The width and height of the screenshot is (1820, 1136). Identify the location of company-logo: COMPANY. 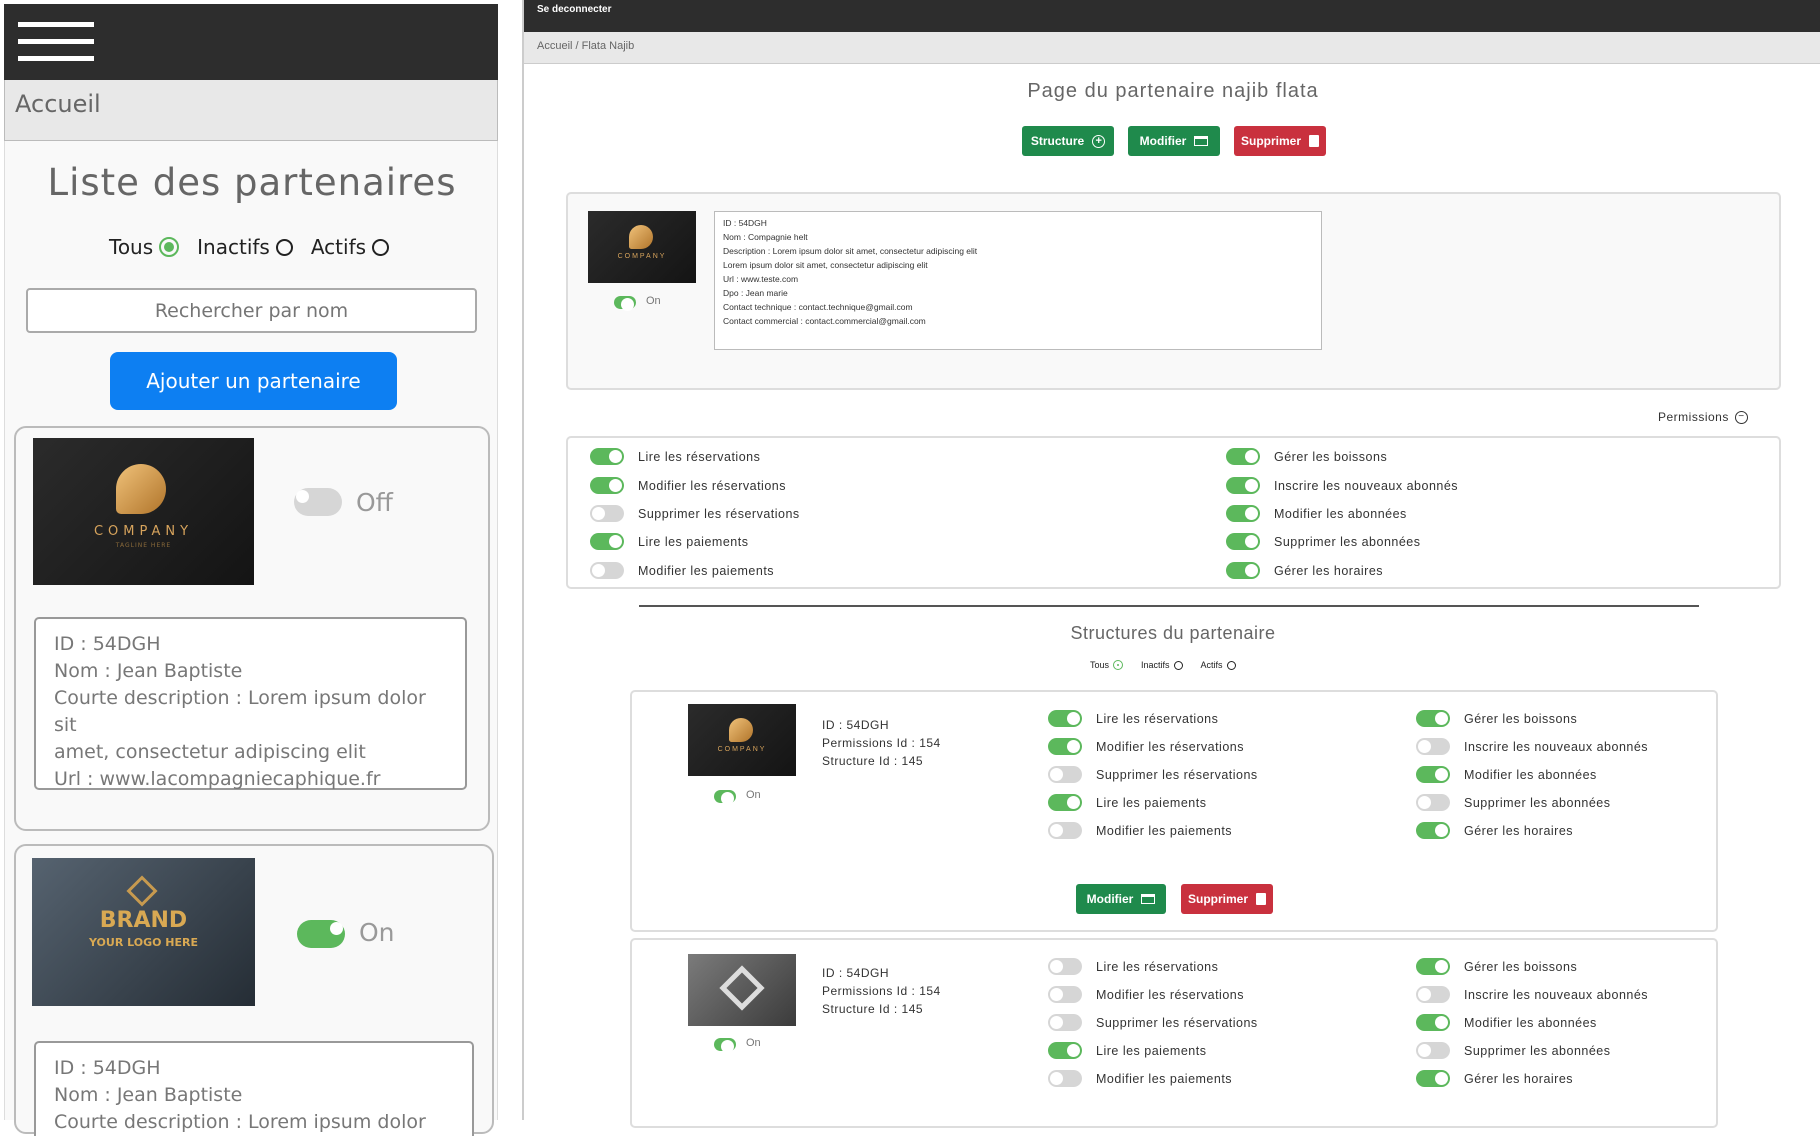
(642, 247).